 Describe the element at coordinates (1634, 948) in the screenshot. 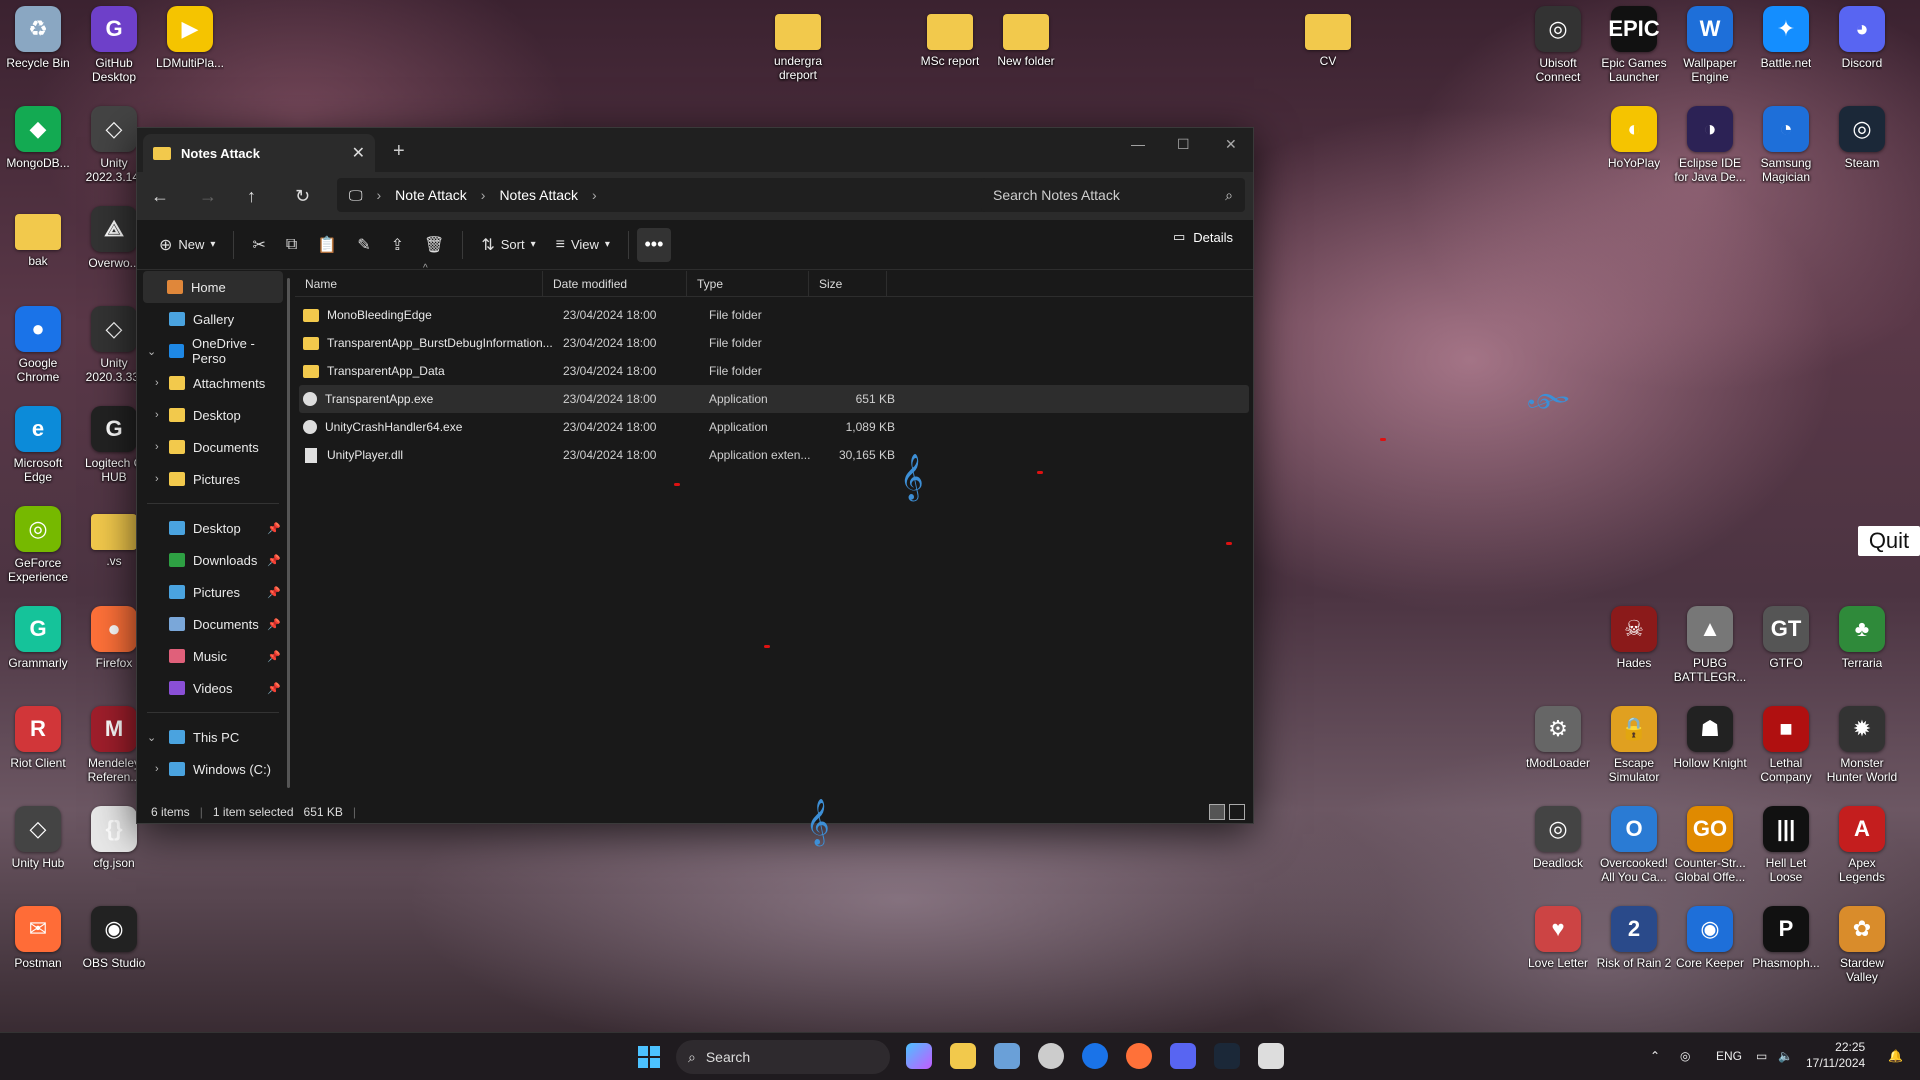

I see `desktop-icon-risk-of-rain-2: 2 Risk of Rain 2` at that location.